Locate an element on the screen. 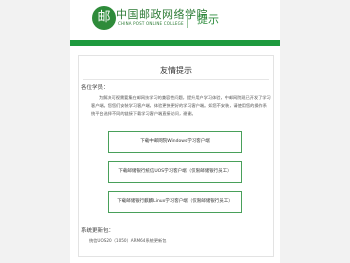  logo-english-text: CHINA POST ONLINE COLLEGE is located at coordinates (151, 23).